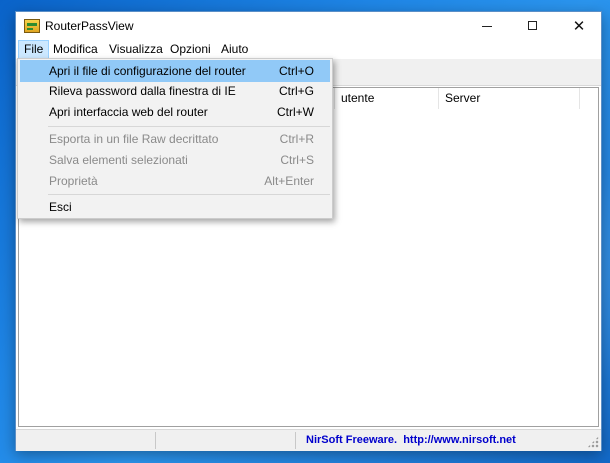 Image resolution: width=610 pixels, height=463 pixels. What do you see at coordinates (226, 440) in the screenshot?
I see `status-pane-info` at bounding box center [226, 440].